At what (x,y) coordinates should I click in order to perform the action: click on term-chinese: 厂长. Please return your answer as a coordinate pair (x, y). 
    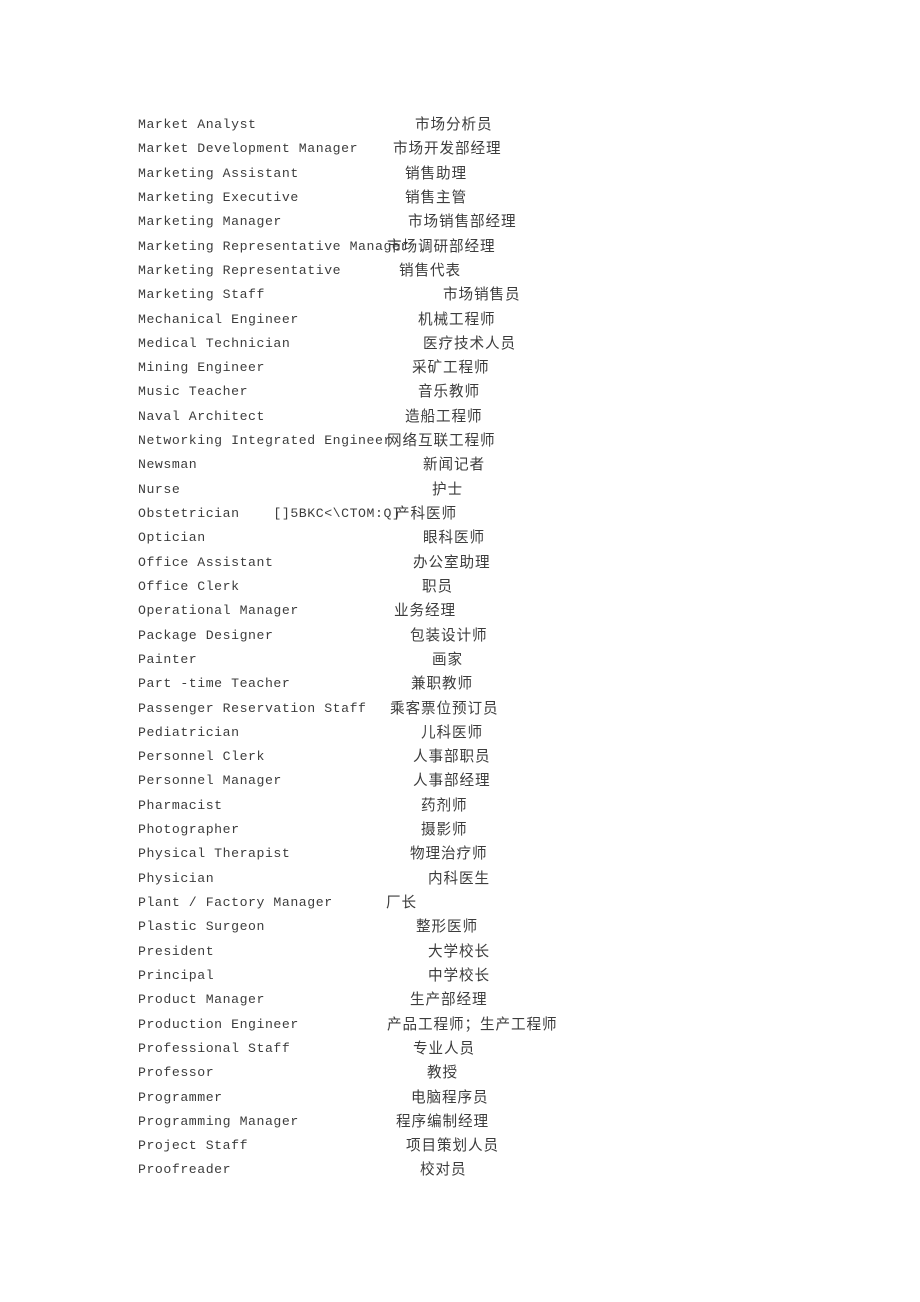
    Looking at the image, I should click on (401, 902).